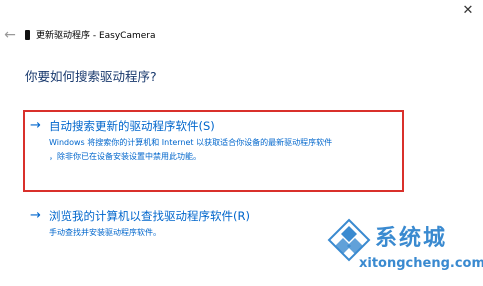 Image resolution: width=483 pixels, height=286 pixels. Describe the element at coordinates (96, 36) in the screenshot. I see `dialog-title: 更新驱动程序 - EasyCamera` at that location.